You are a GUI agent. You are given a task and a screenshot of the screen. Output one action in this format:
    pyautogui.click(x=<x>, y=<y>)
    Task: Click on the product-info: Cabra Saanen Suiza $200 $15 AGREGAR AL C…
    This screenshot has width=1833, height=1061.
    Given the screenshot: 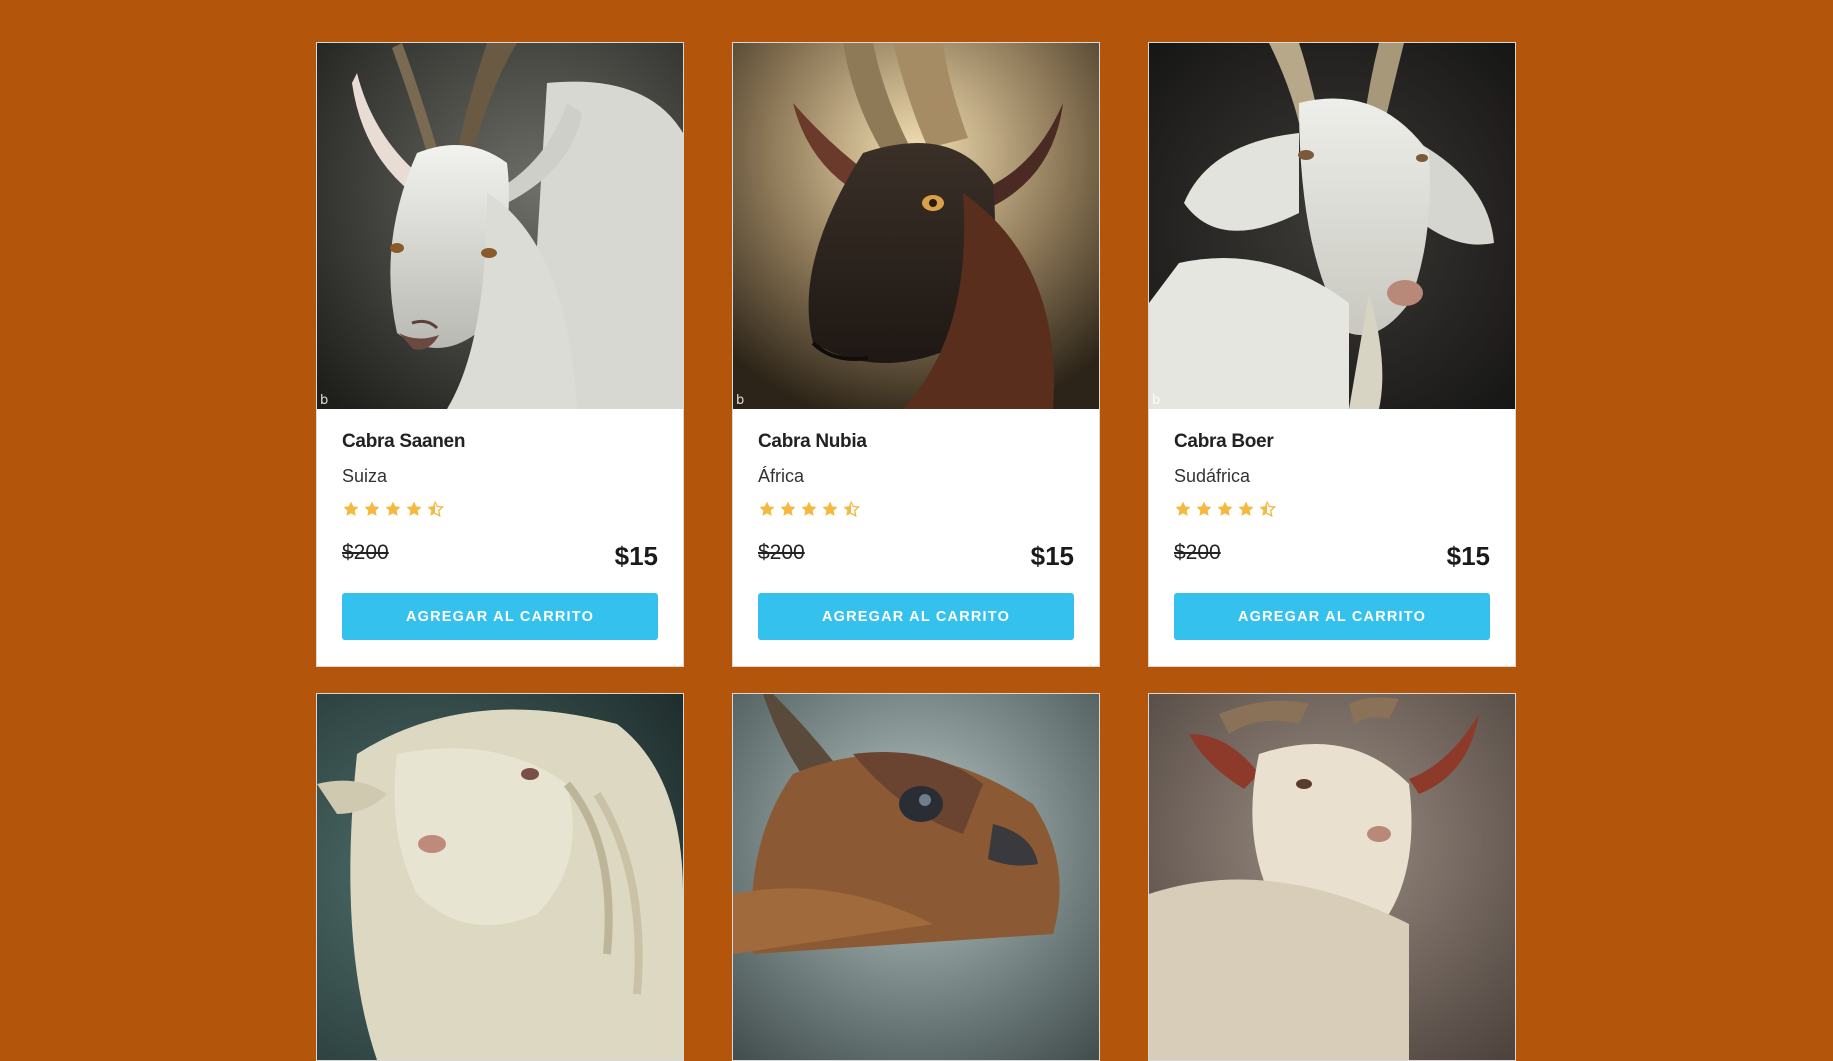 What is the action you would take?
    pyautogui.click(x=500, y=537)
    